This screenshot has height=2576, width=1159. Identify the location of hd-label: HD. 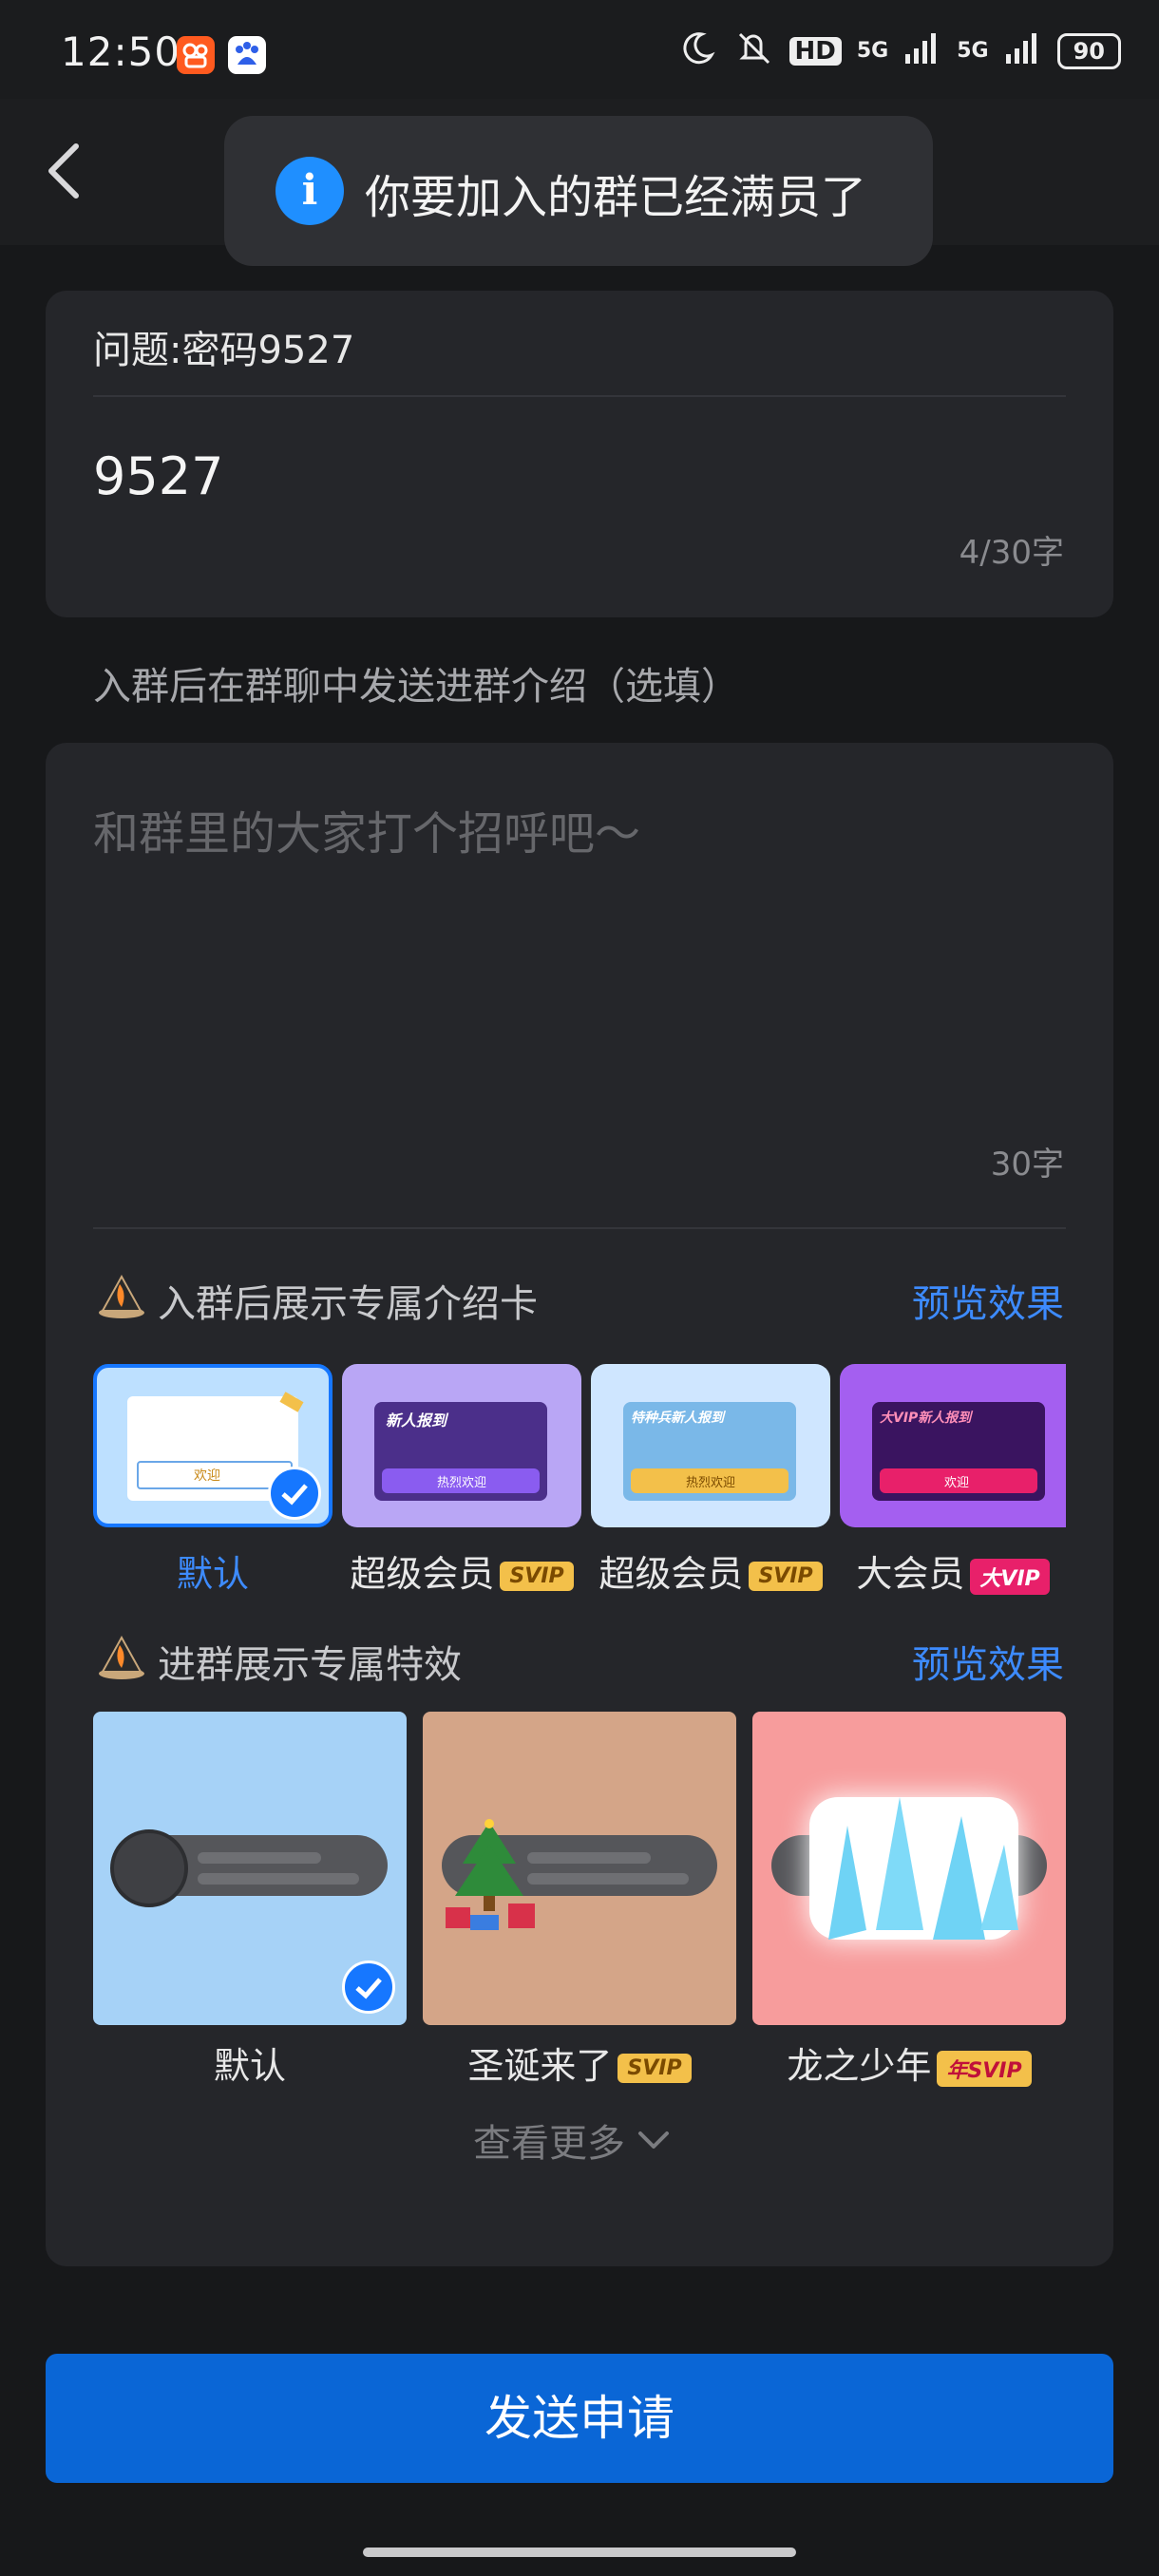
(815, 51).